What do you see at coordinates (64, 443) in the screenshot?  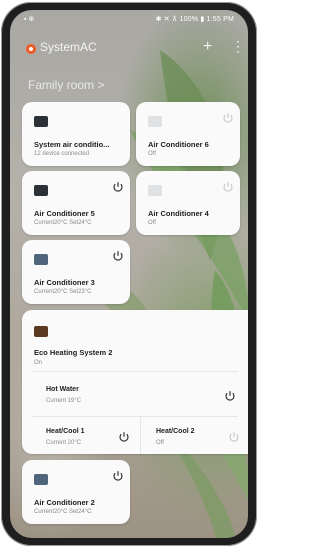 I see `heat-cool-1-status: Current 20°C` at bounding box center [64, 443].